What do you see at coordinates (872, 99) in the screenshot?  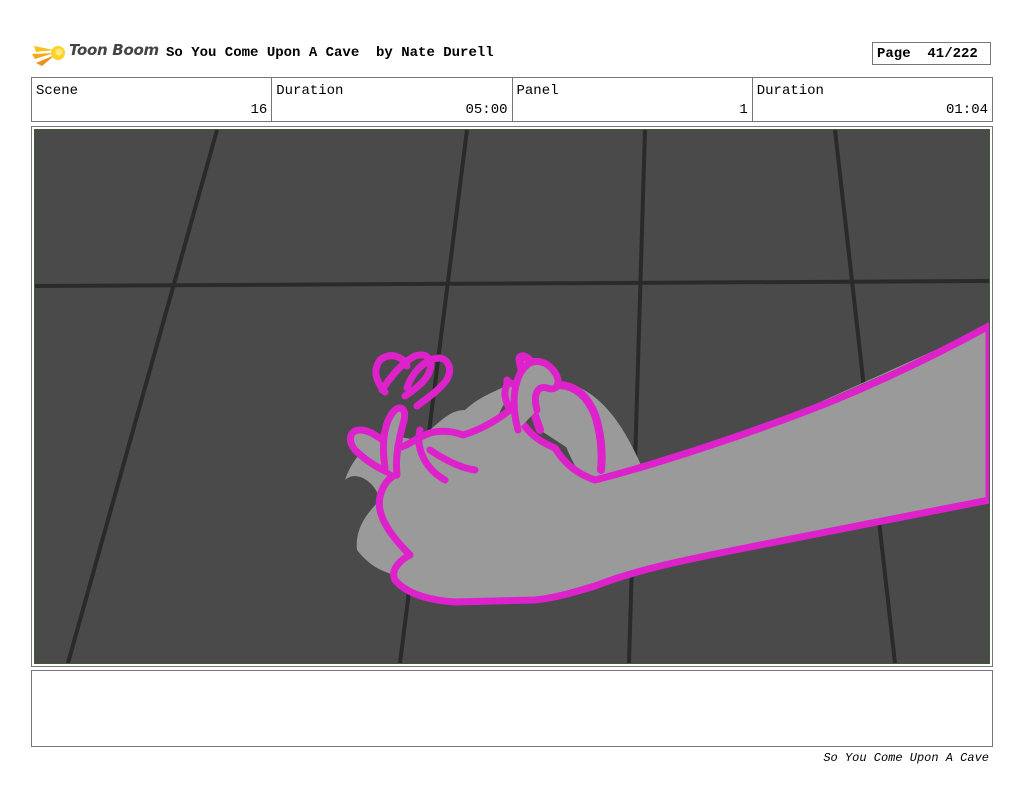 I see `panel-duration-cell: Duration 01:04` at bounding box center [872, 99].